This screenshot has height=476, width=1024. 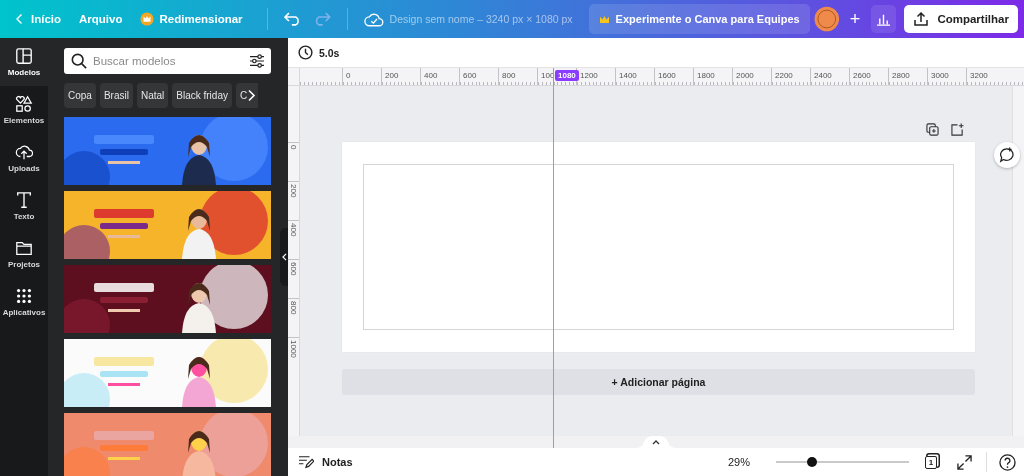 What do you see at coordinates (167, 61) in the screenshot?
I see `search-field: Buscar modelos` at bounding box center [167, 61].